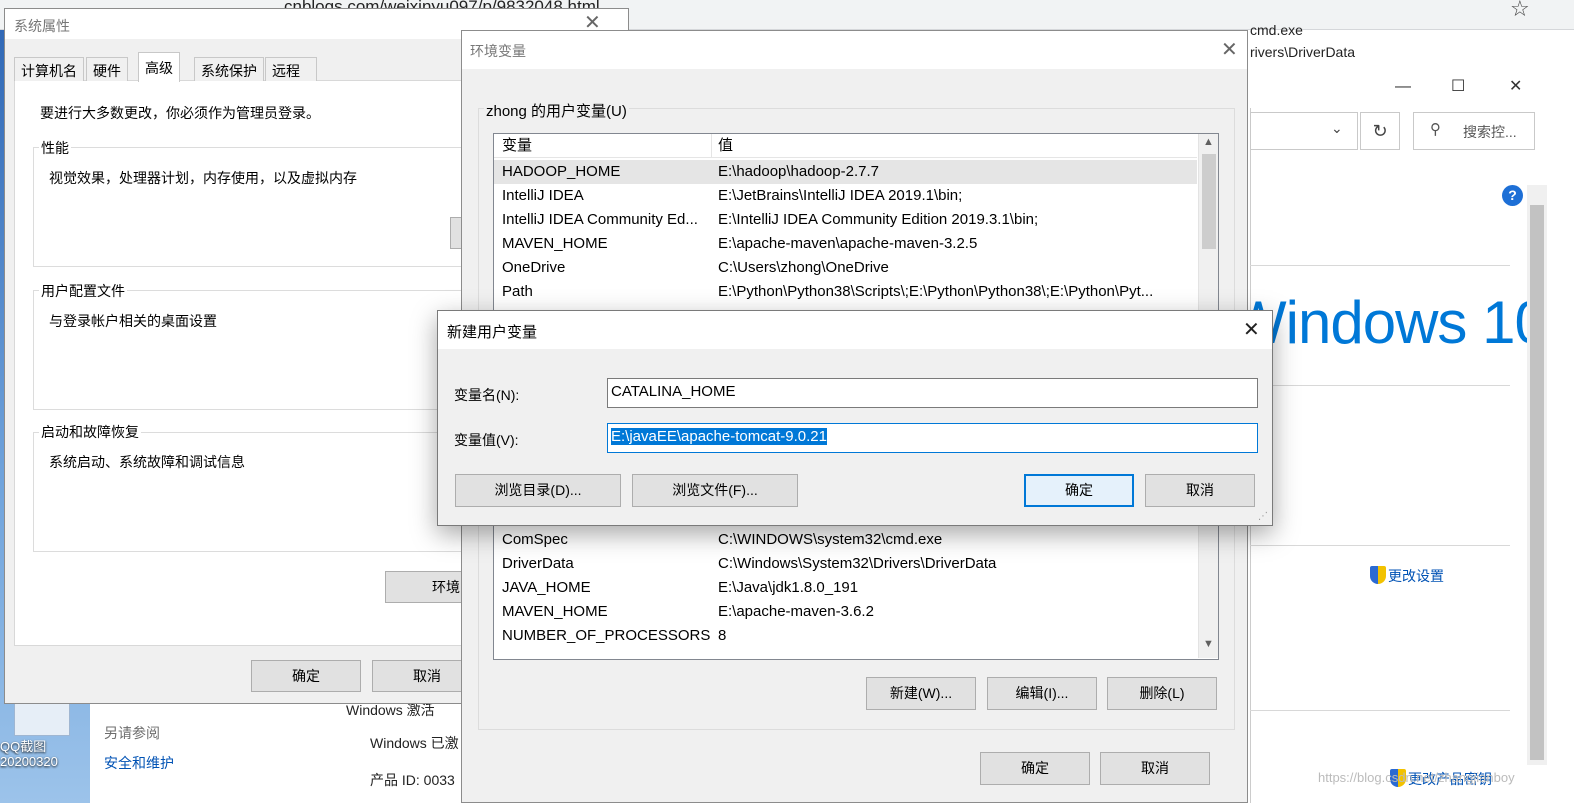 This screenshot has height=803, width=1574. What do you see at coordinates (543, 195) in the screenshot?
I see `var-name: IntelliJ IDEA` at bounding box center [543, 195].